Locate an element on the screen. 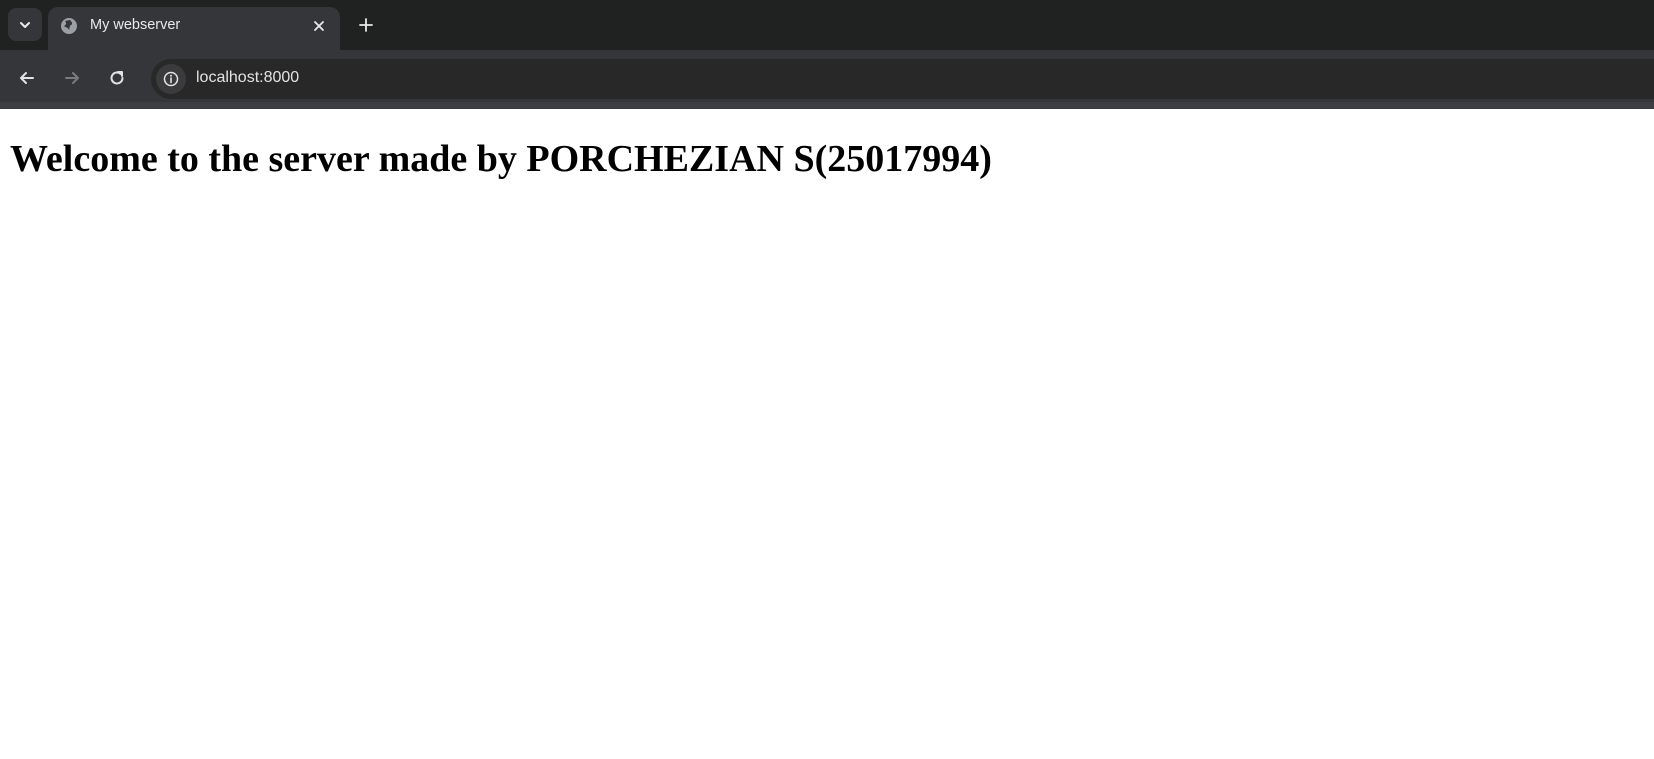 The image size is (1654, 759). toolbar-divider is located at coordinates (827, 105).